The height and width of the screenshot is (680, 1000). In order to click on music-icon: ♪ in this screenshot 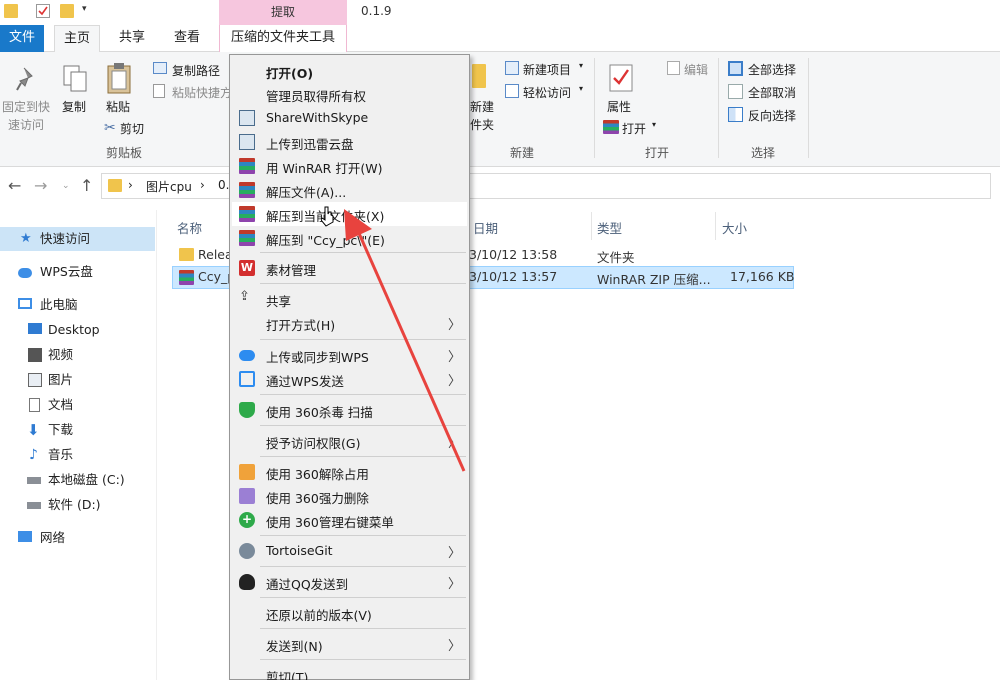, I will do `click(33, 455)`.